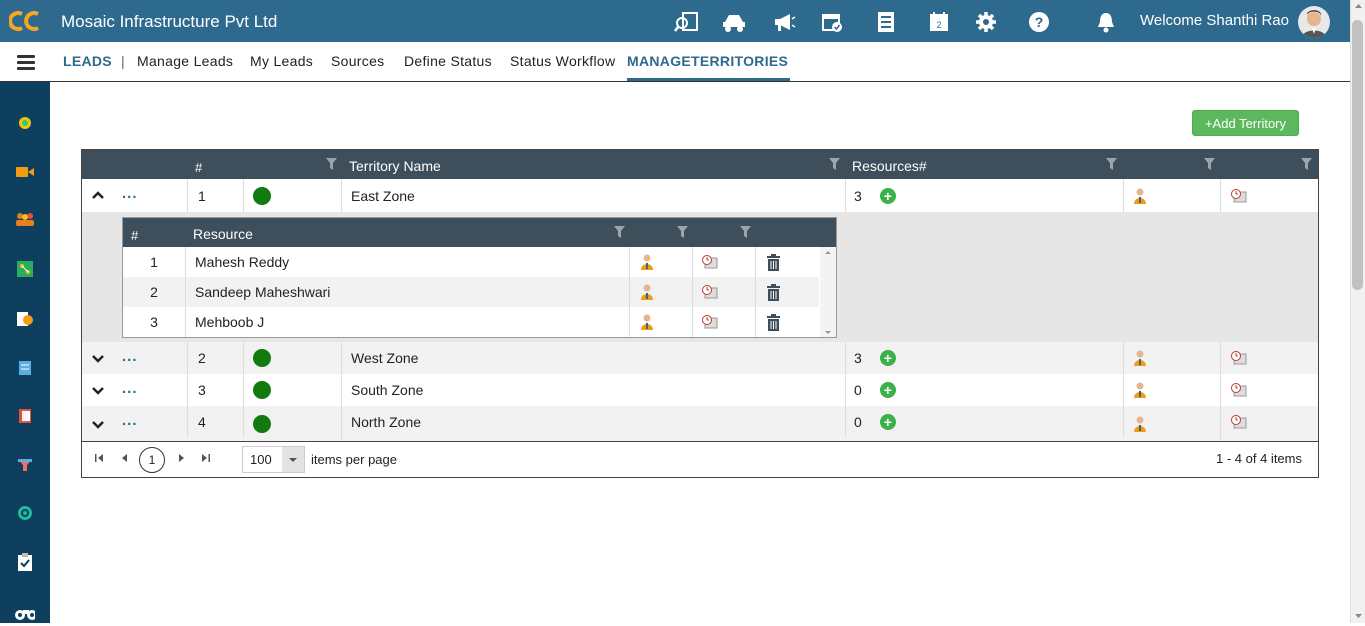 Image resolution: width=1365 pixels, height=626 pixels. What do you see at coordinates (1306, 164) in the screenshot?
I see `filter-history-icon` at bounding box center [1306, 164].